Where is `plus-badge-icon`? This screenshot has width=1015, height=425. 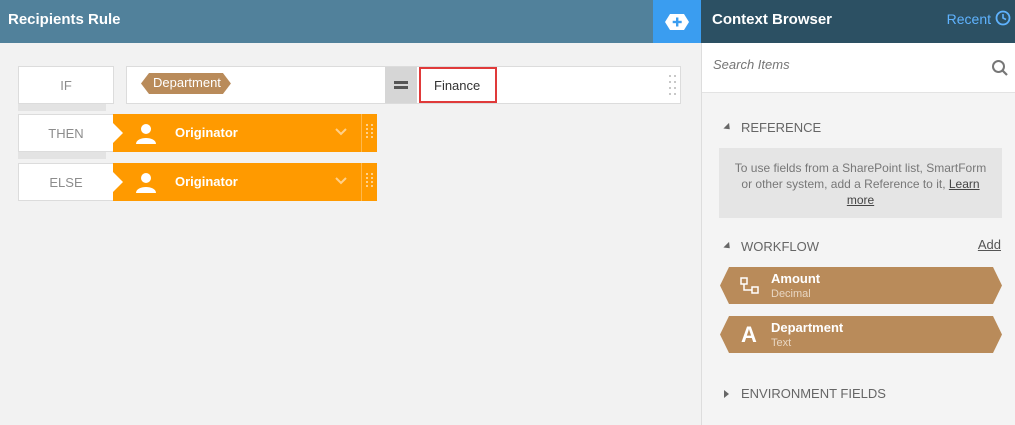 plus-badge-icon is located at coordinates (677, 21).